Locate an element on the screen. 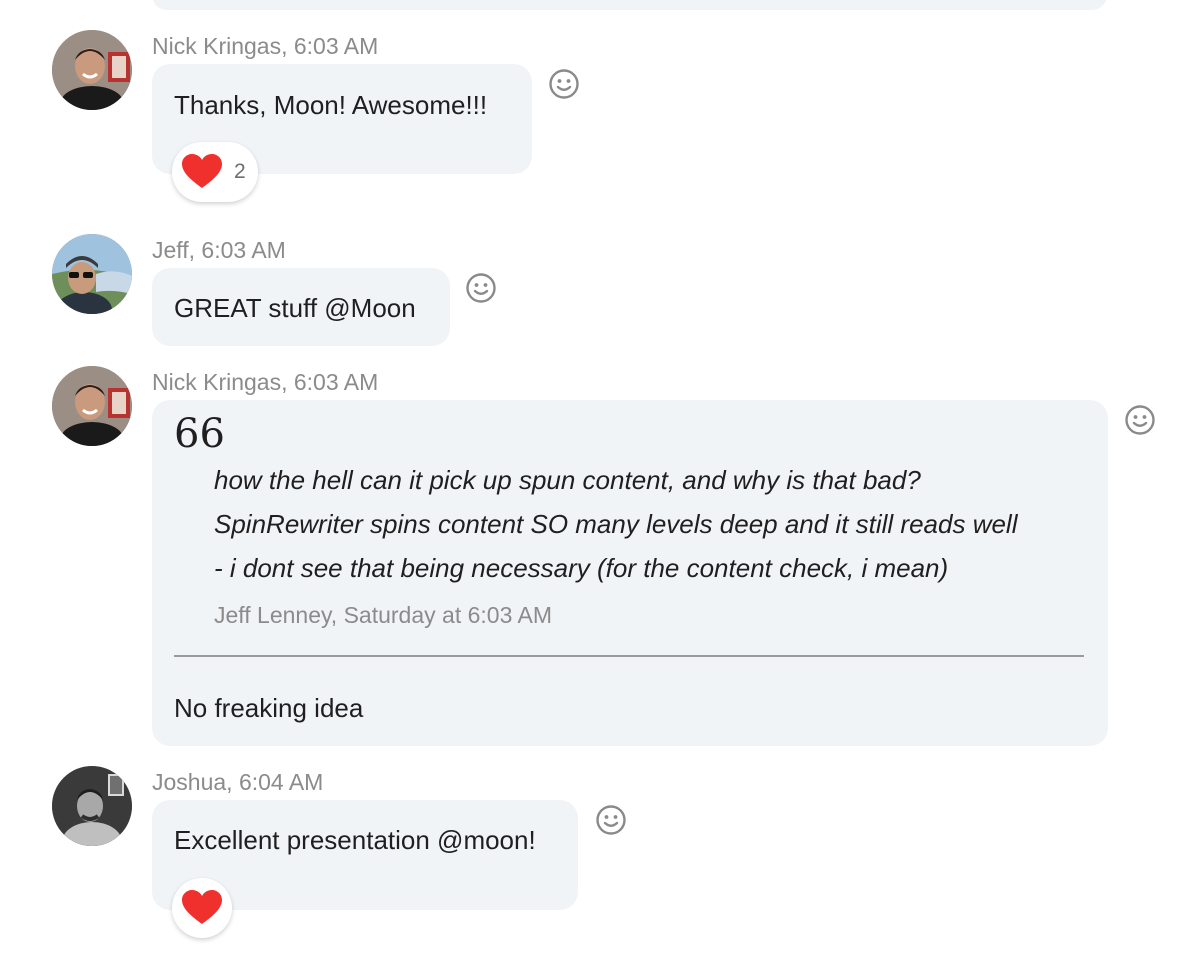 Image resolution: width=1180 pixels, height=970 pixels. quote-attribution: Jeff Lenney, Saturday at 6:03 AM is located at coordinates (383, 615).